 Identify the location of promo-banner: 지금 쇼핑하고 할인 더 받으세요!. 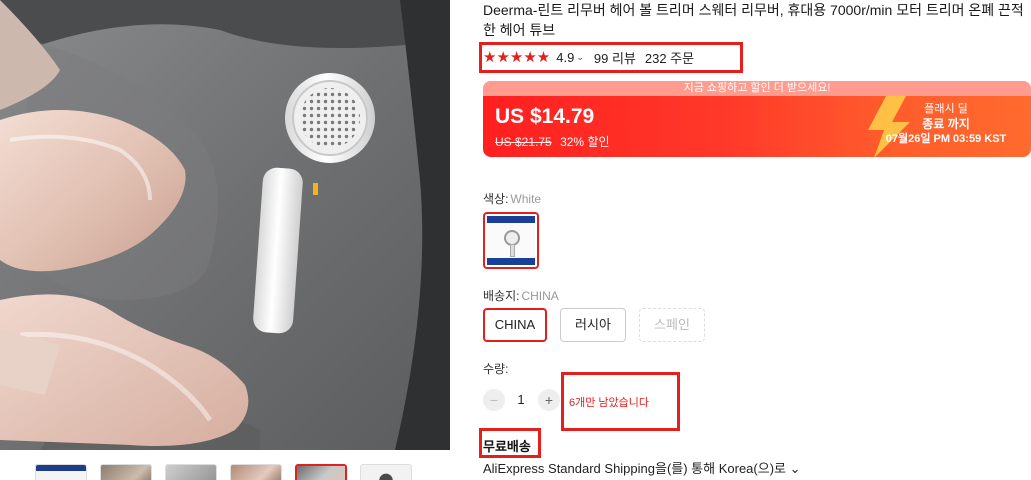
(757, 88).